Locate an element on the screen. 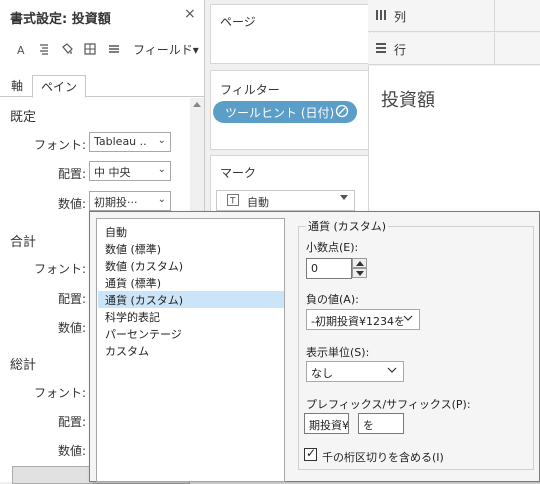 The width and height of the screenshot is (540, 484). negative-label: 負の値(A): is located at coordinates (332, 299).